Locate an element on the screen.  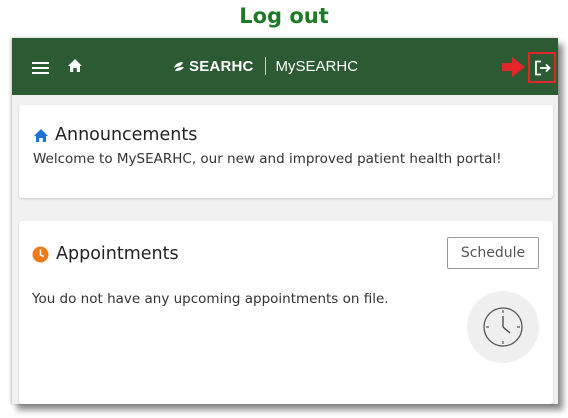
annotation-title: Log out is located at coordinates (284, 16).